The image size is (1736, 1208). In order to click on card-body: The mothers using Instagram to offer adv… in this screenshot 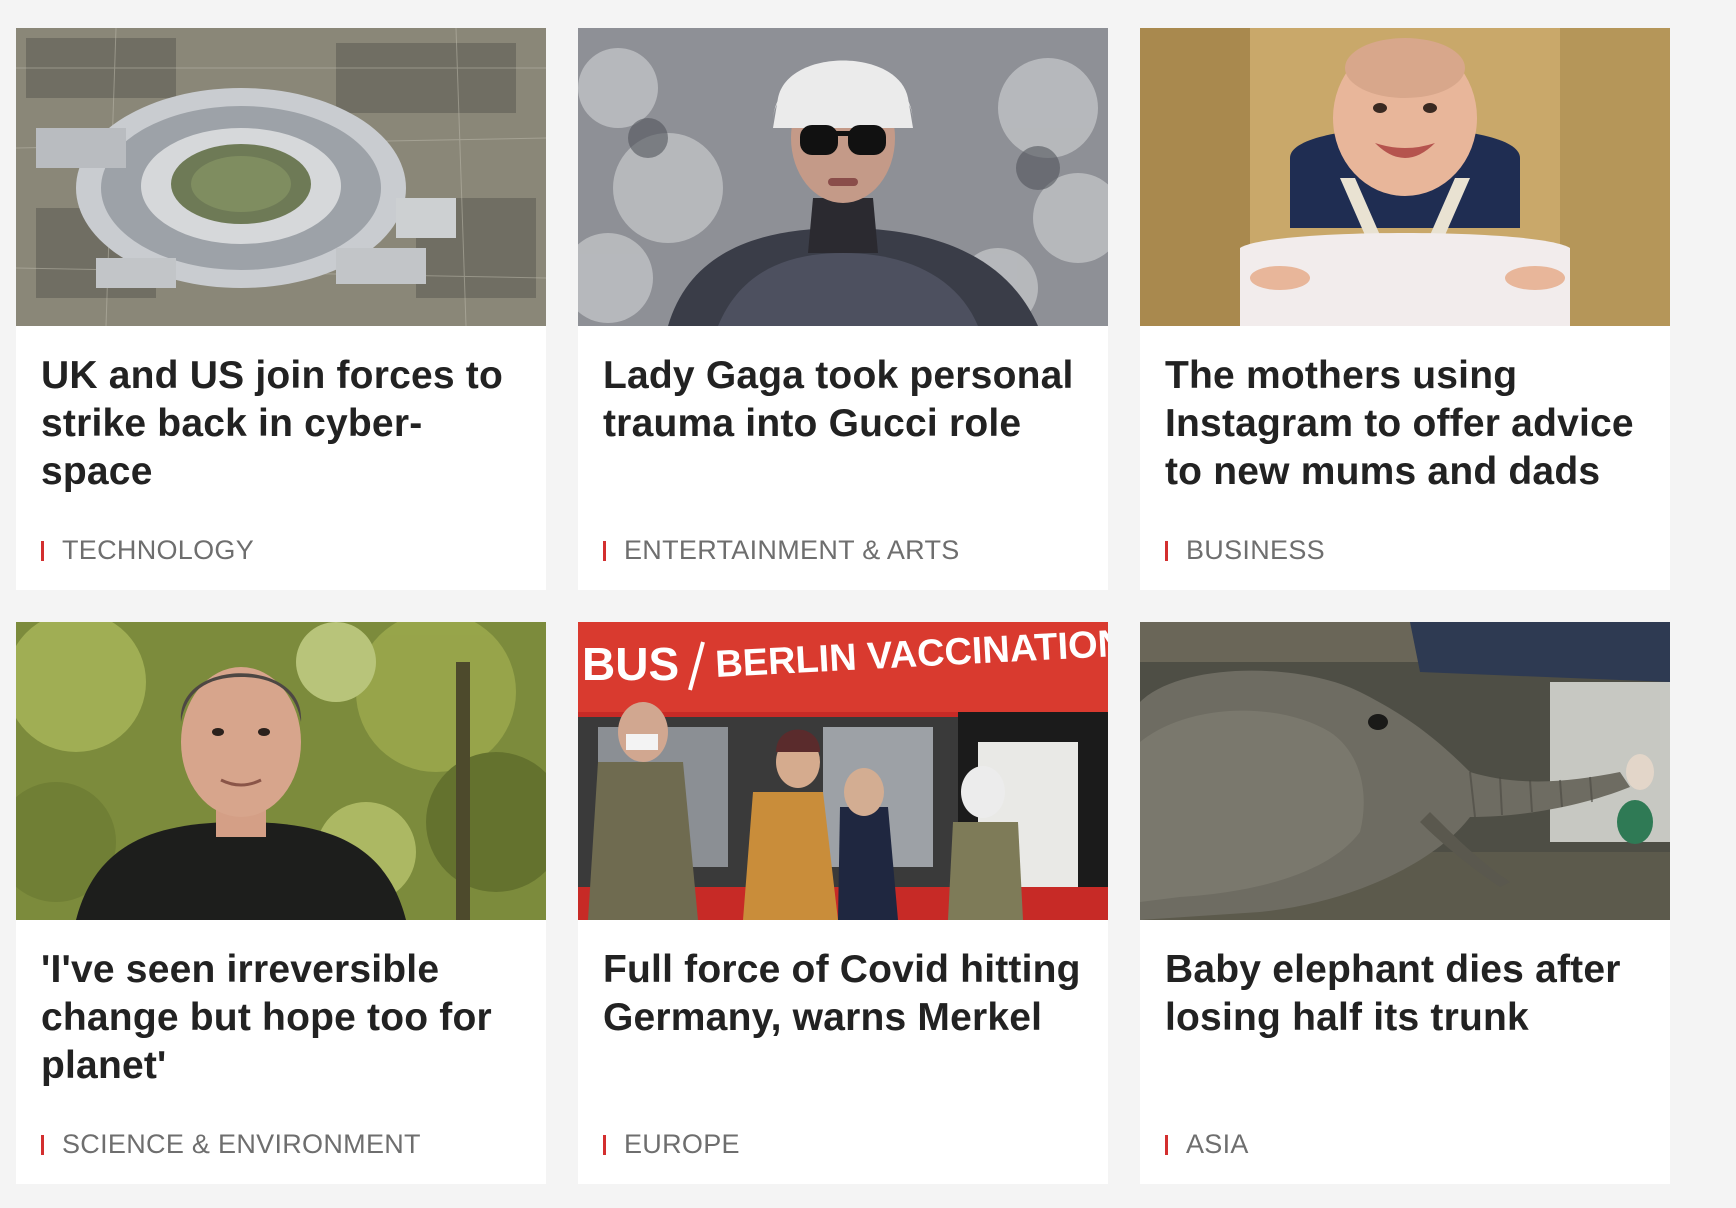, I will do `click(1405, 458)`.